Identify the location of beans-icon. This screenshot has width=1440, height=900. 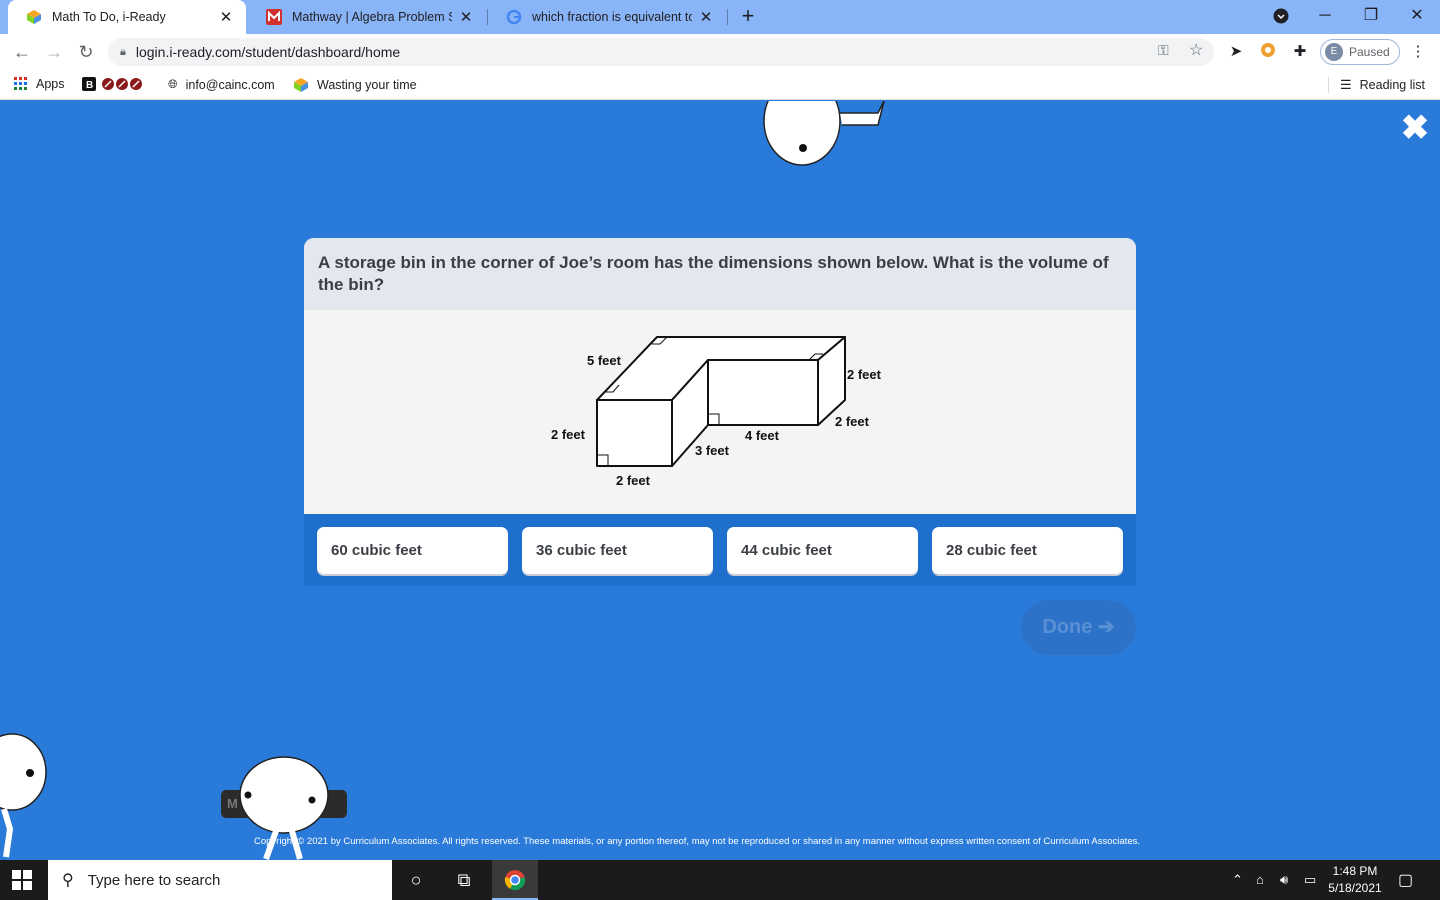
(122, 84).